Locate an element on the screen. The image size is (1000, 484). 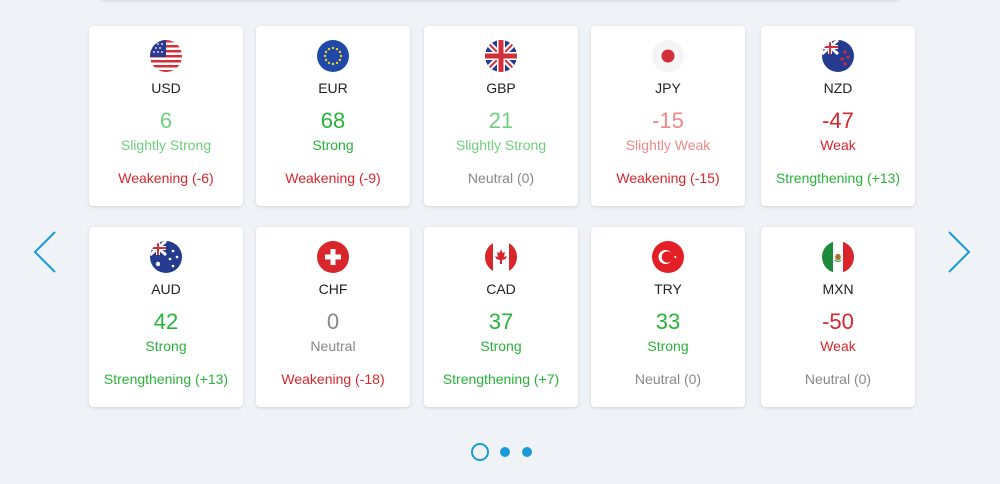
strength-label: Slightly Weak is located at coordinates (668, 145).